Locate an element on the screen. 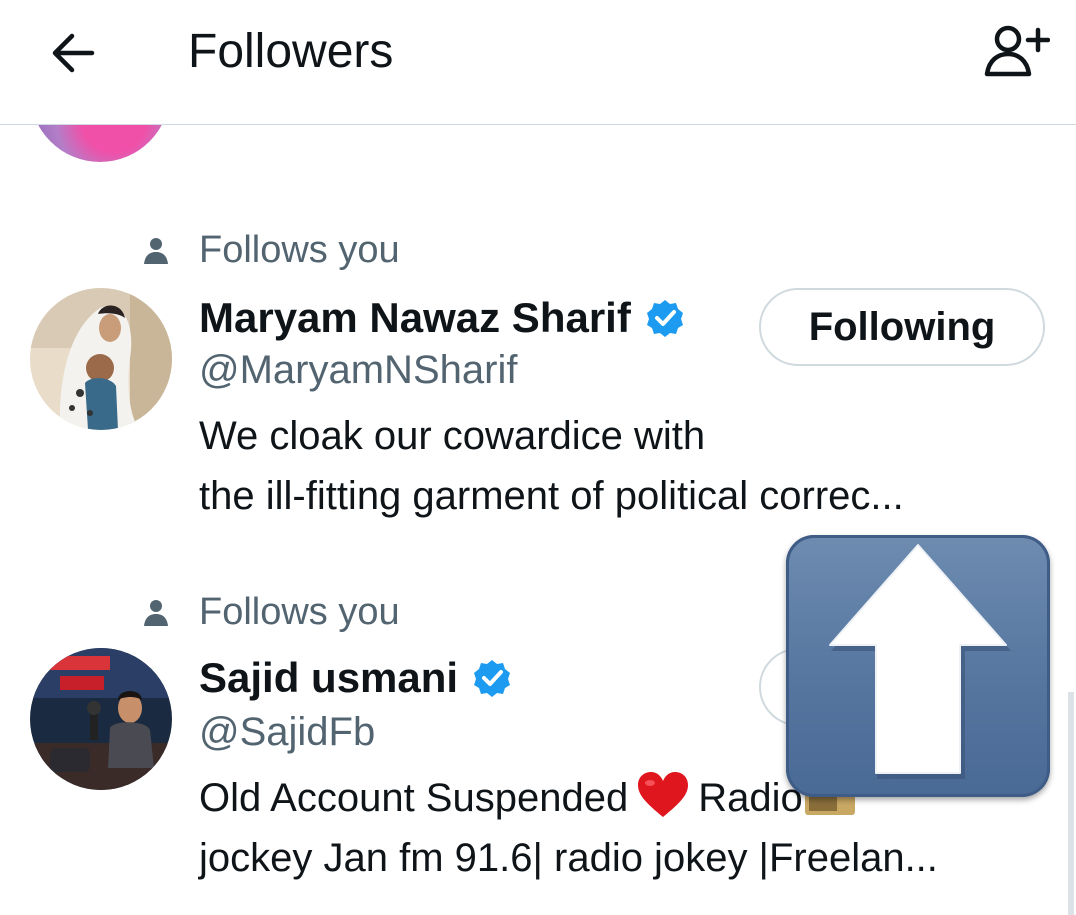 The height and width of the screenshot is (915, 1076). display-name: Maryam Nawaz Sharif is located at coordinates (415, 318).